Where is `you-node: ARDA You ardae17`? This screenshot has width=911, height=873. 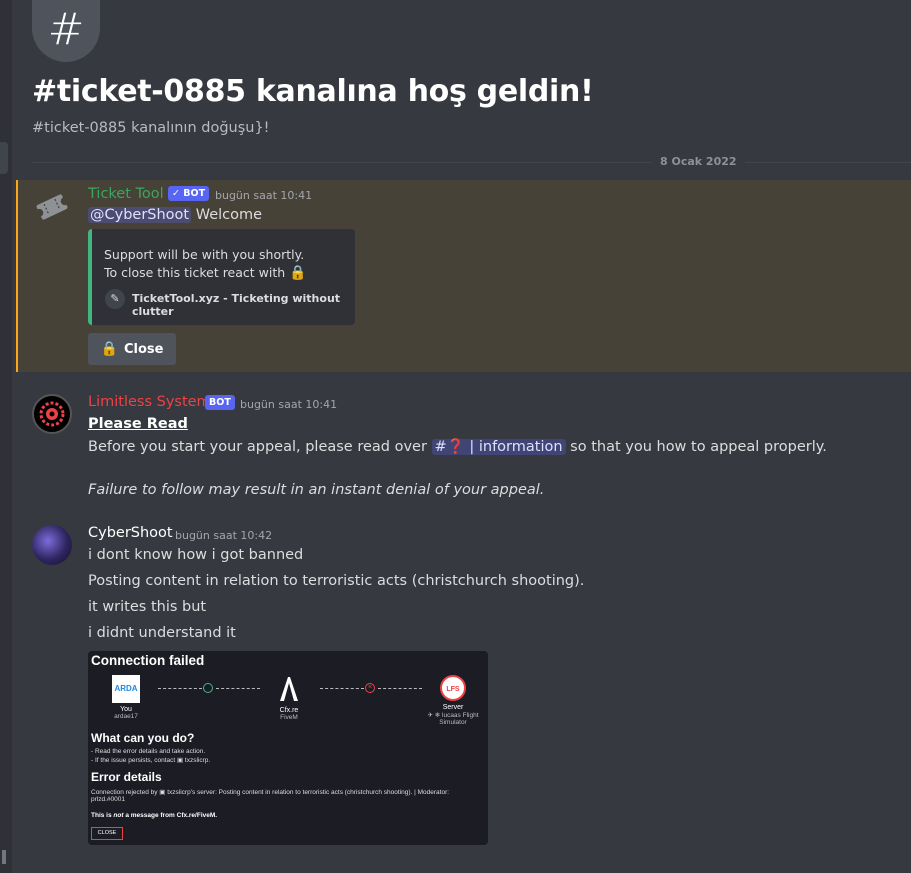
you-node: ARDA You ardae17 is located at coordinates (126, 697).